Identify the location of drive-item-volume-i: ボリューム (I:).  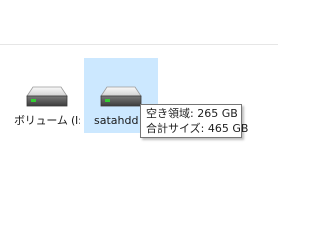
(47, 95).